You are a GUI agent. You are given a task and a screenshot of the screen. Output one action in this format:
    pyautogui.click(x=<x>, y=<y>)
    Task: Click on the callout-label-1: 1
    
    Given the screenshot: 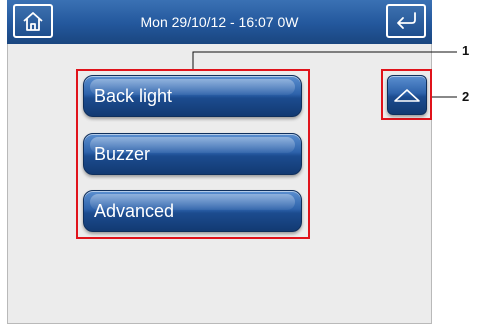 What is the action you would take?
    pyautogui.click(x=466, y=50)
    